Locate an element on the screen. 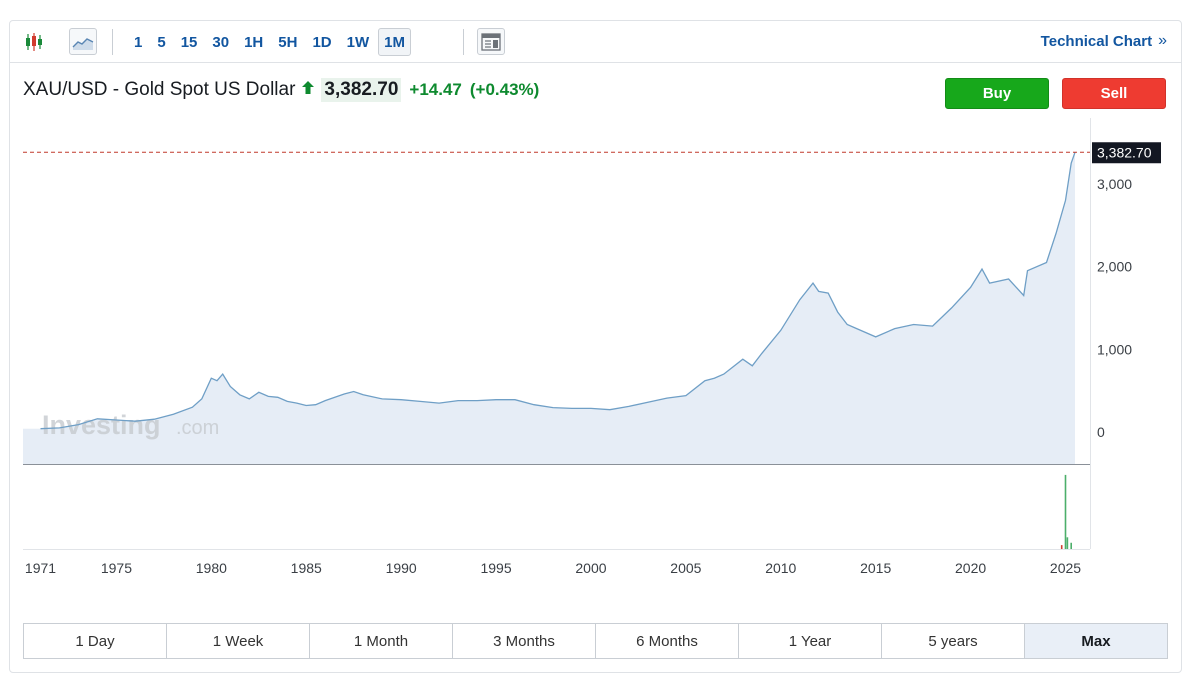  range-6-months: 6 Months is located at coordinates (667, 641).